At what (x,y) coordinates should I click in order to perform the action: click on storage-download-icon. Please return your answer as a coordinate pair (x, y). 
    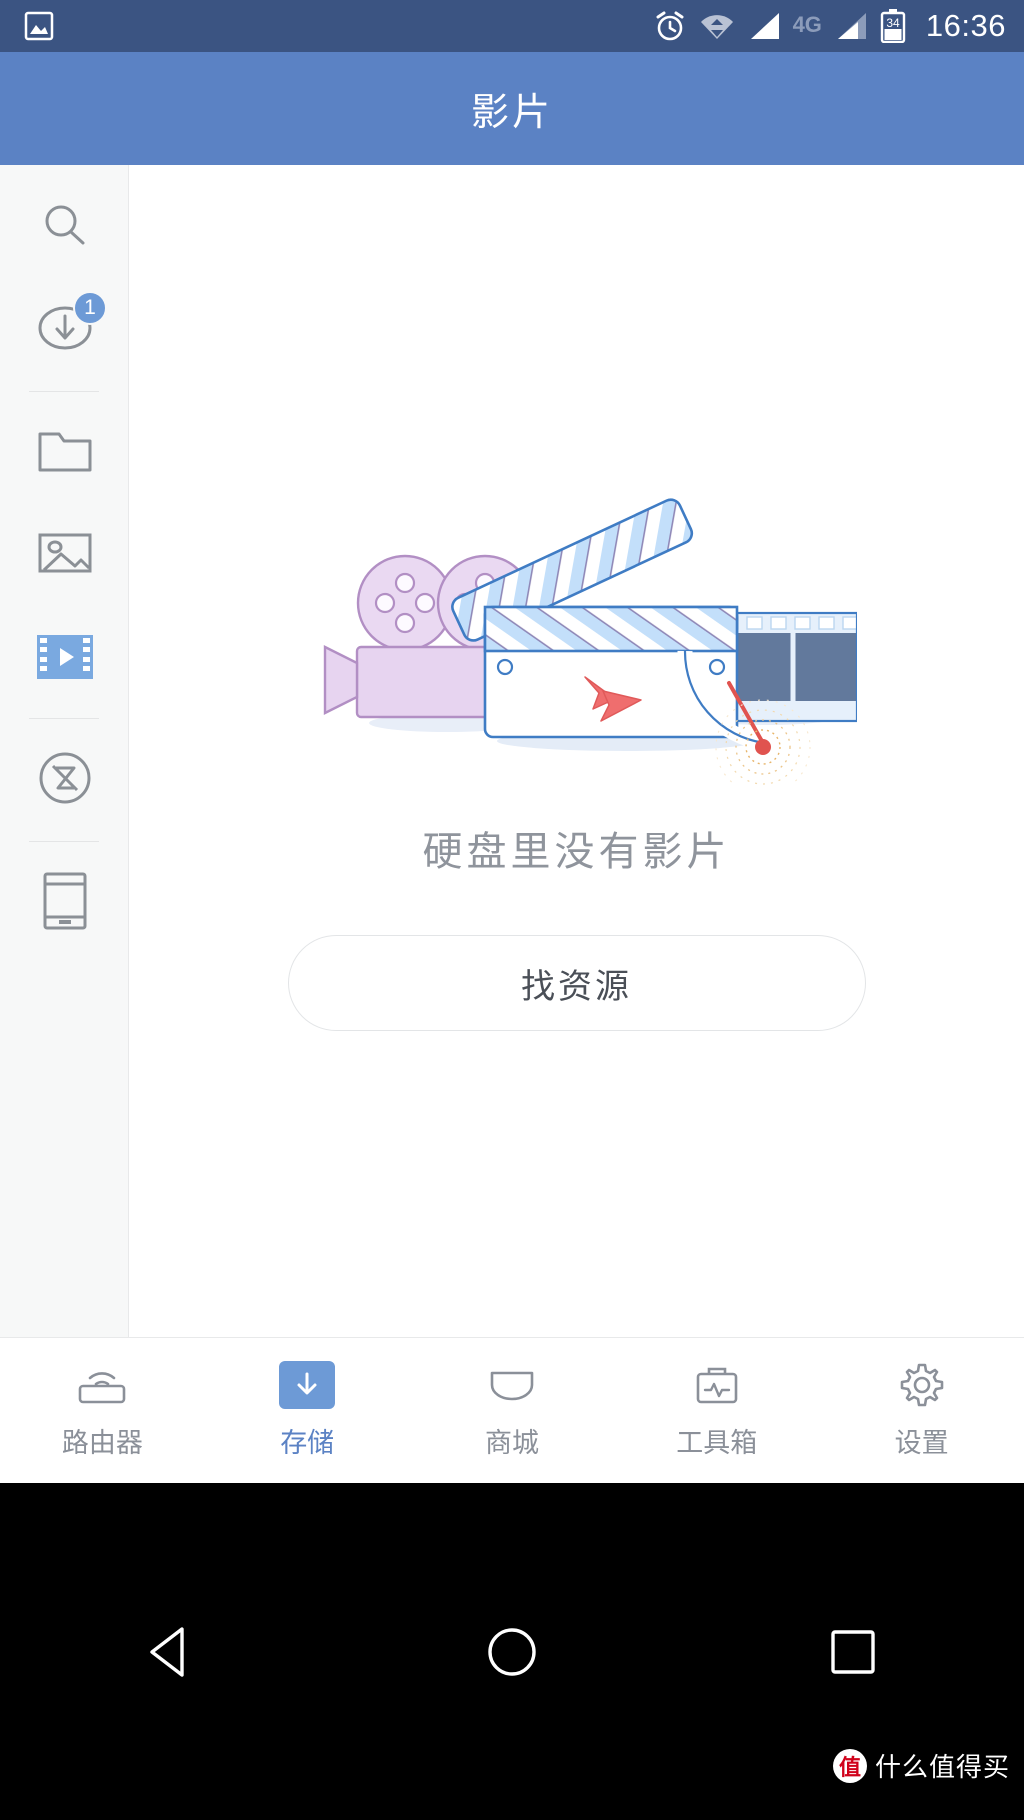
    Looking at the image, I should click on (307, 1385).